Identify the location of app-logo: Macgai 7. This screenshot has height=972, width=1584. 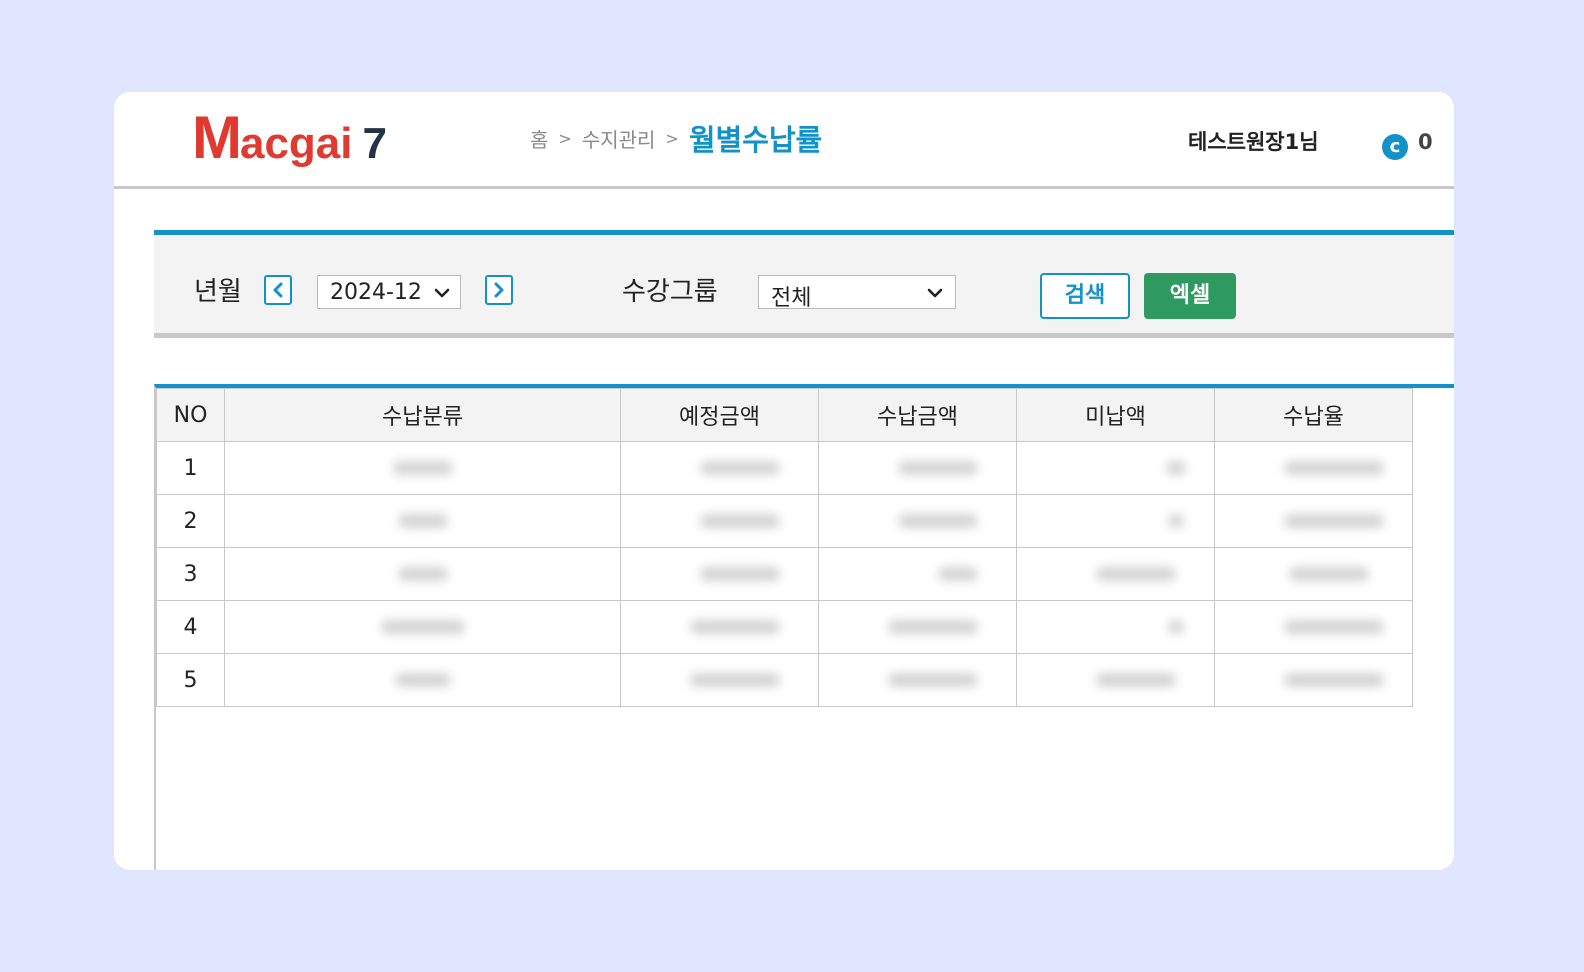
(289, 138).